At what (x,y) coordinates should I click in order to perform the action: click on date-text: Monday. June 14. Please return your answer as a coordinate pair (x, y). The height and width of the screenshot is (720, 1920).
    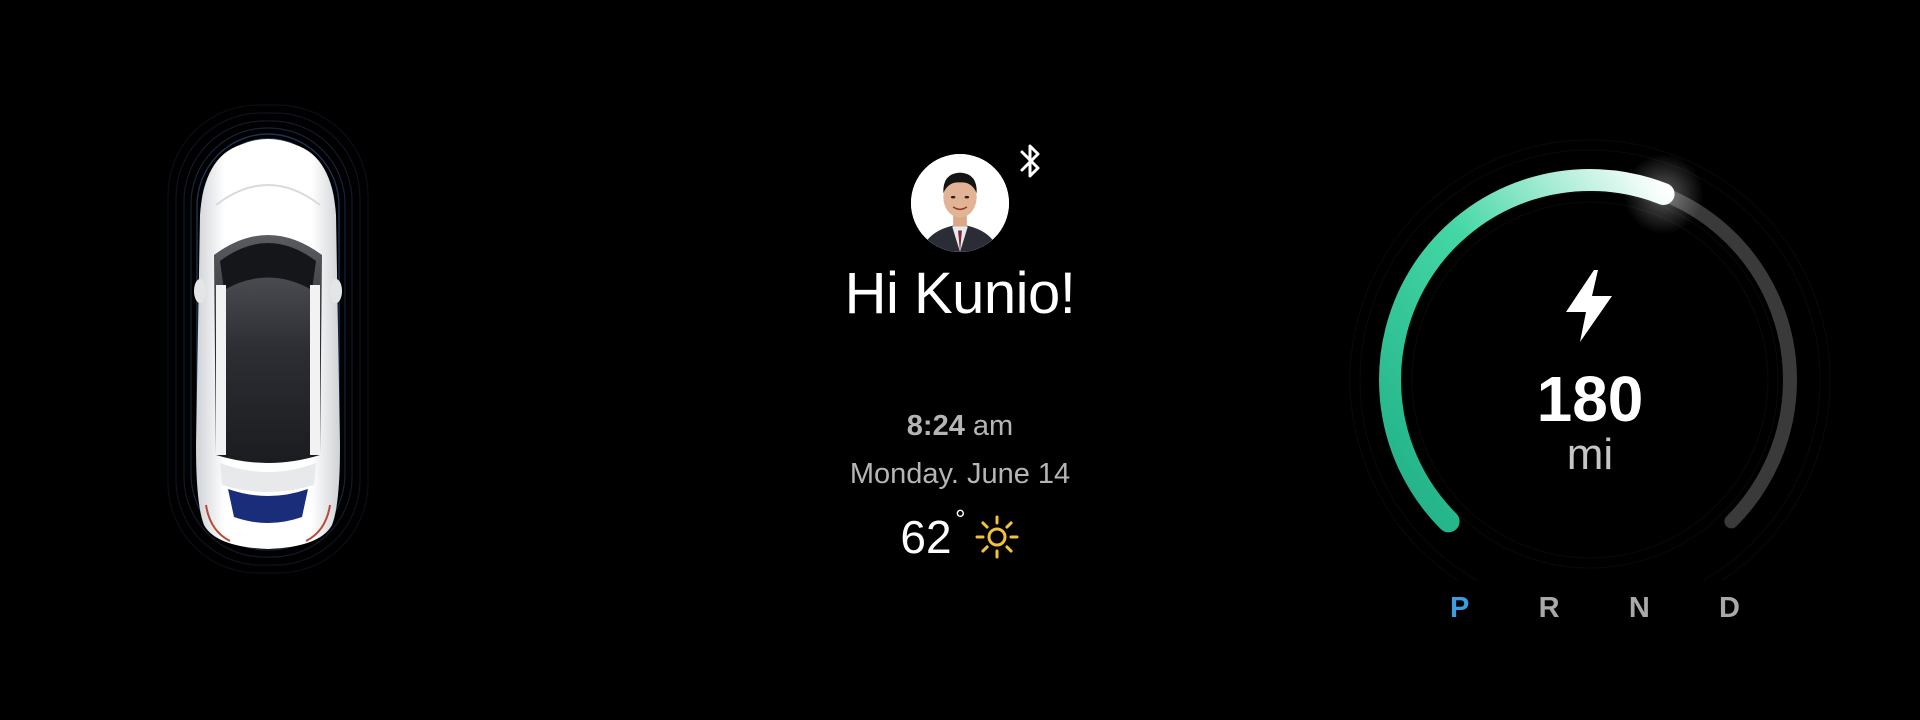
    Looking at the image, I should click on (960, 474).